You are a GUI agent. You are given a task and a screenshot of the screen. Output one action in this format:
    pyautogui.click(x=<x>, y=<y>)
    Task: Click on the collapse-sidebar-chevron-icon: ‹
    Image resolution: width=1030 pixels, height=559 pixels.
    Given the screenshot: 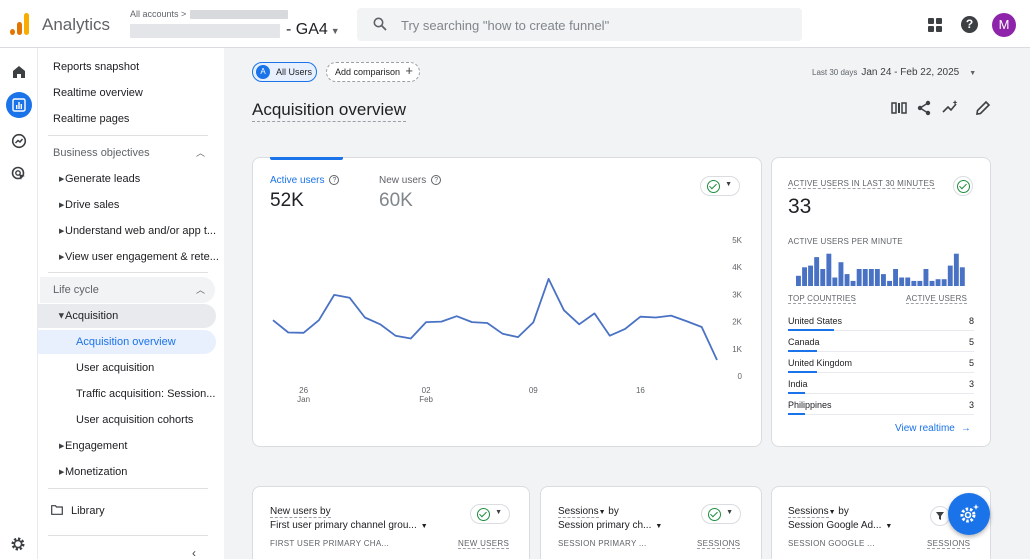 What is the action you would take?
    pyautogui.click(x=194, y=552)
    